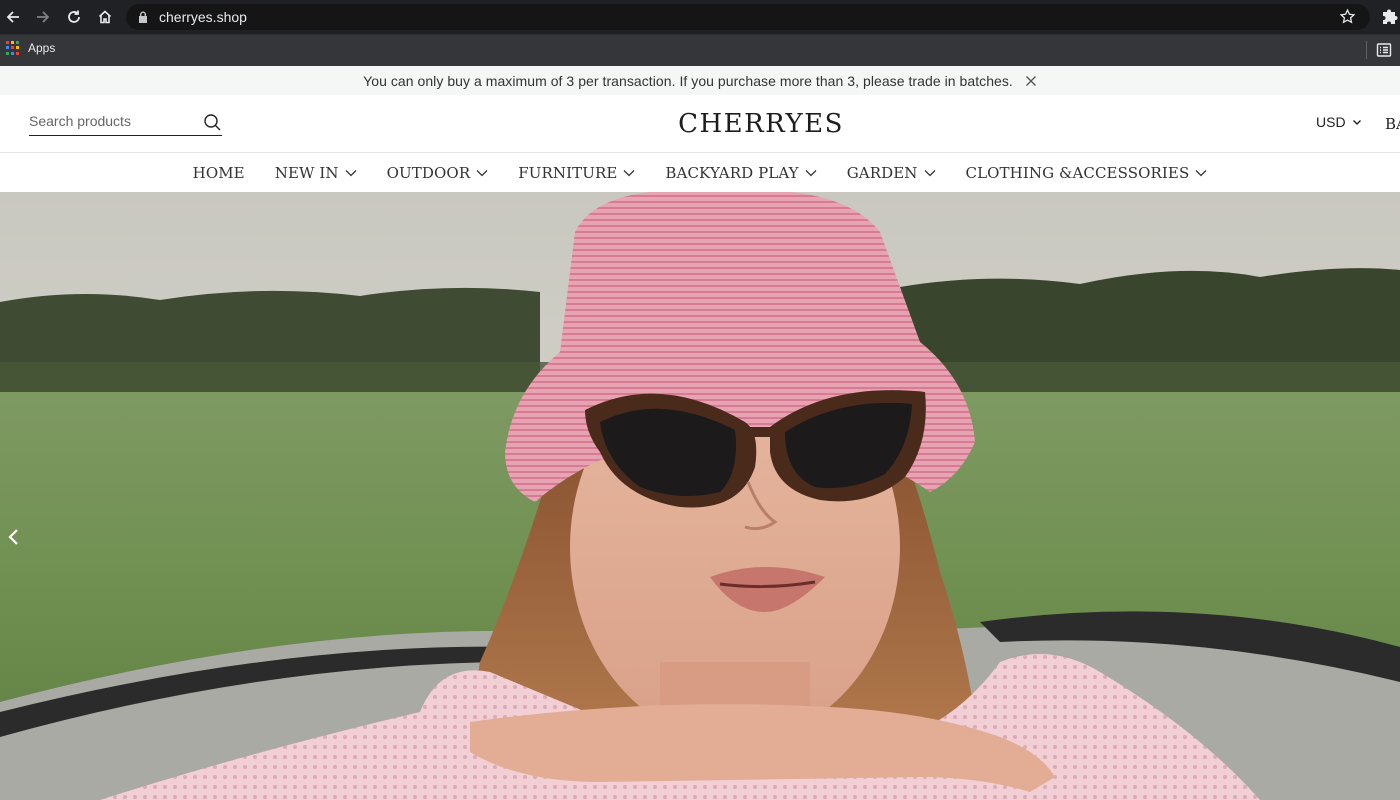  I want to click on currency-selector: USD, so click(1339, 122).